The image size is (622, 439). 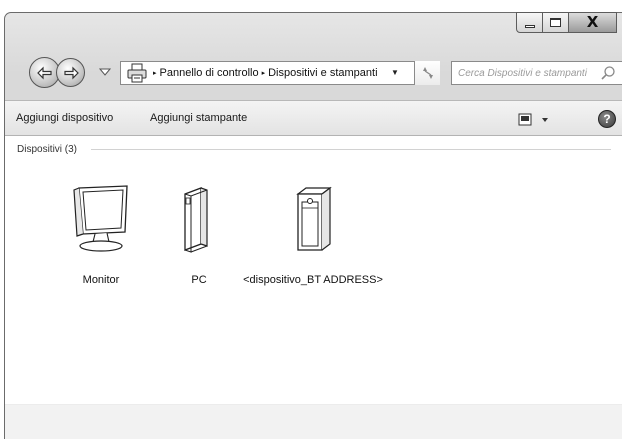 What do you see at coordinates (196, 220) in the screenshot?
I see `pc-tower-icon` at bounding box center [196, 220].